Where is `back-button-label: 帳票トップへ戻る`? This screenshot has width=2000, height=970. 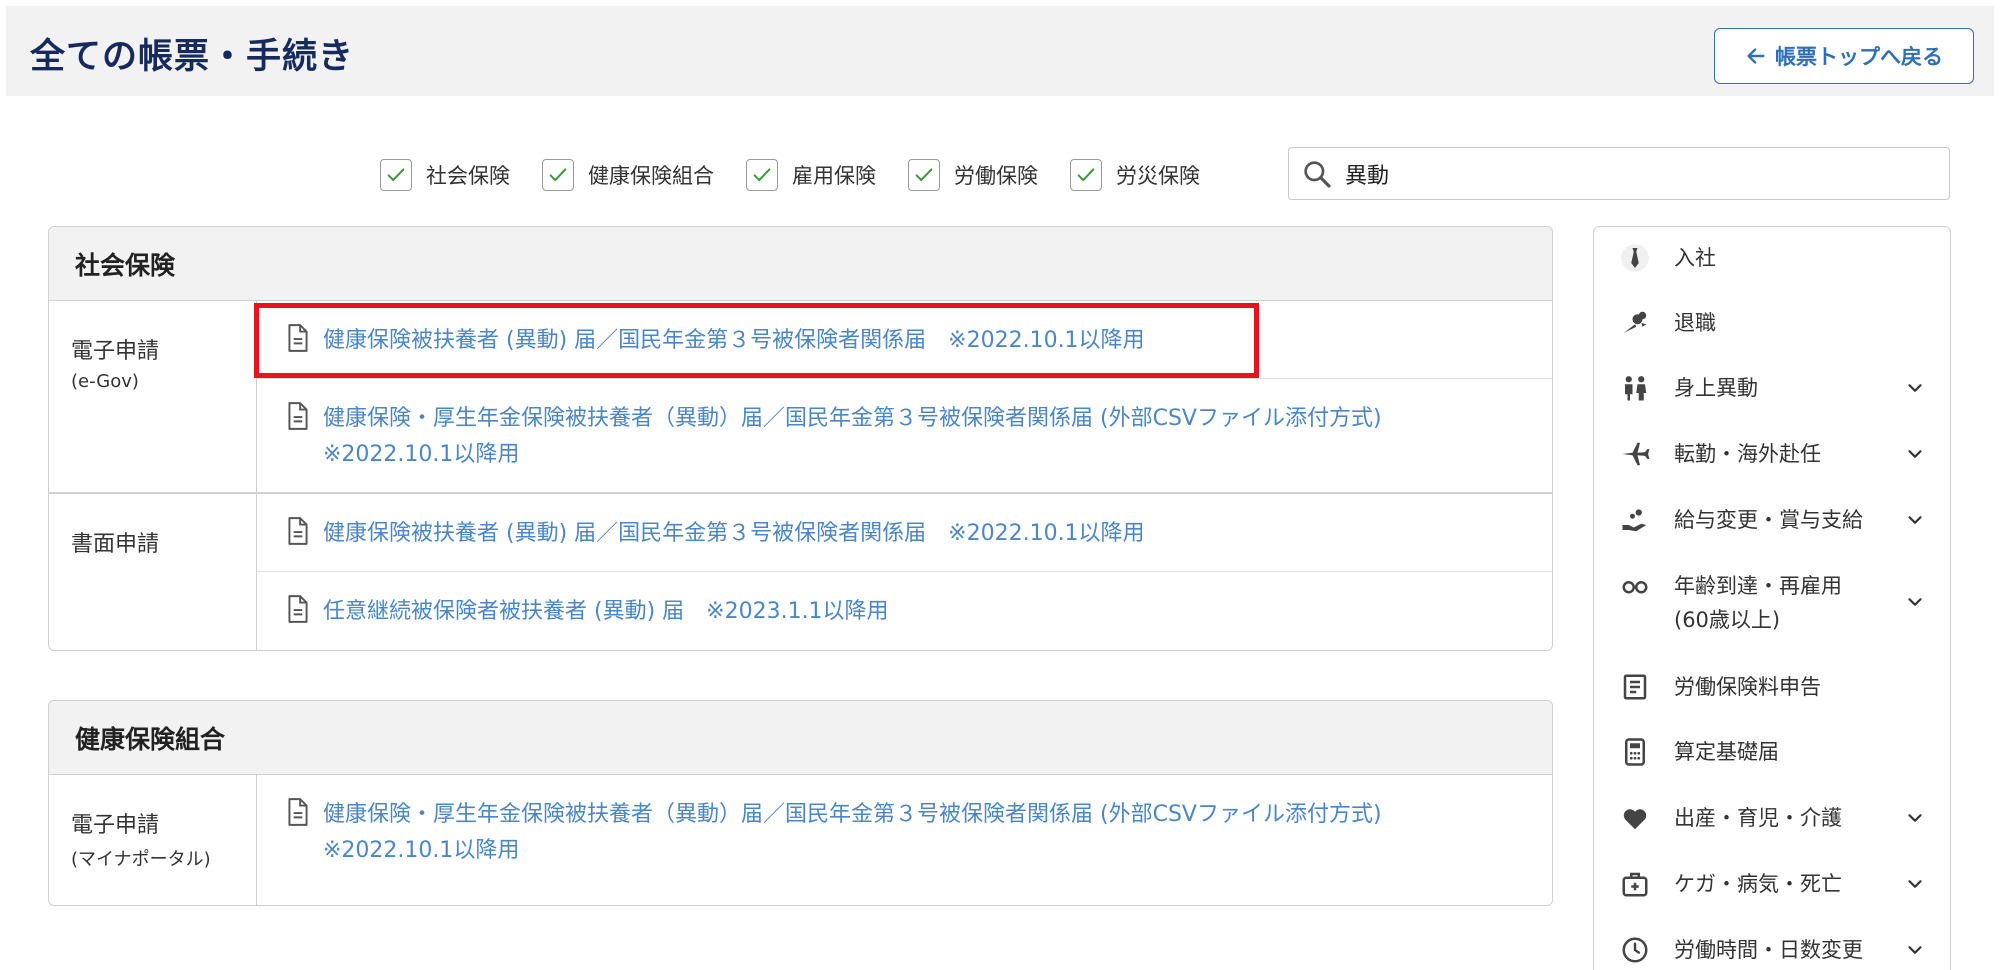
back-button-label: 帳票トップへ戻る is located at coordinates (1859, 57).